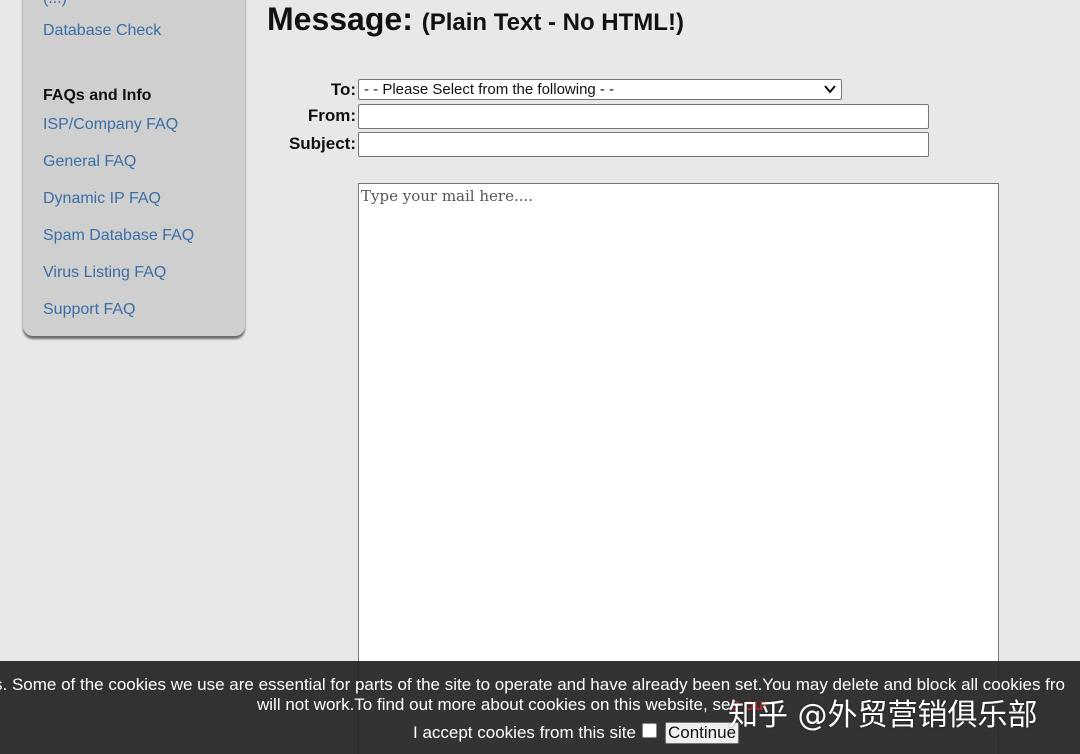  I want to click on sidebar-link-dynamic-ip-faq: Dynamic IP FAQ, so click(102, 199).